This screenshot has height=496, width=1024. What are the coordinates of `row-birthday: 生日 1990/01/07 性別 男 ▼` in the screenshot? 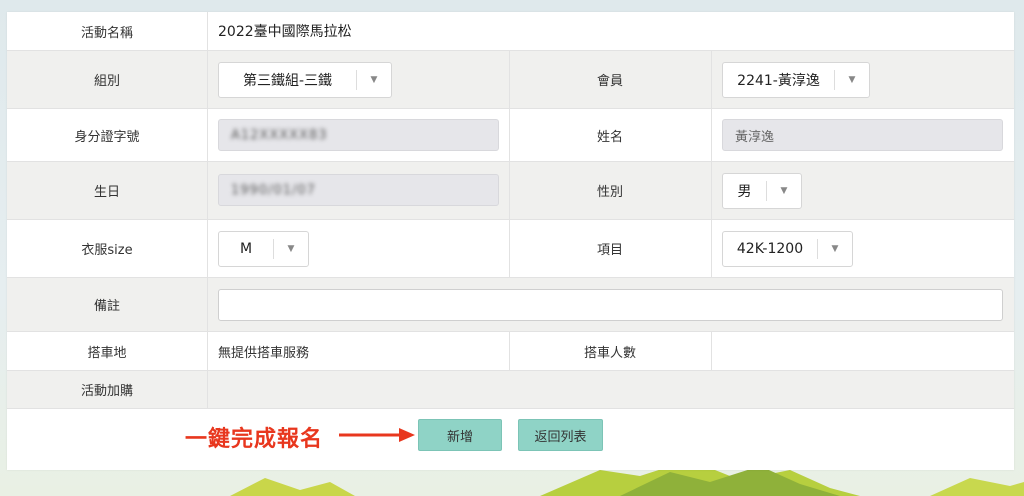 It's located at (510, 191).